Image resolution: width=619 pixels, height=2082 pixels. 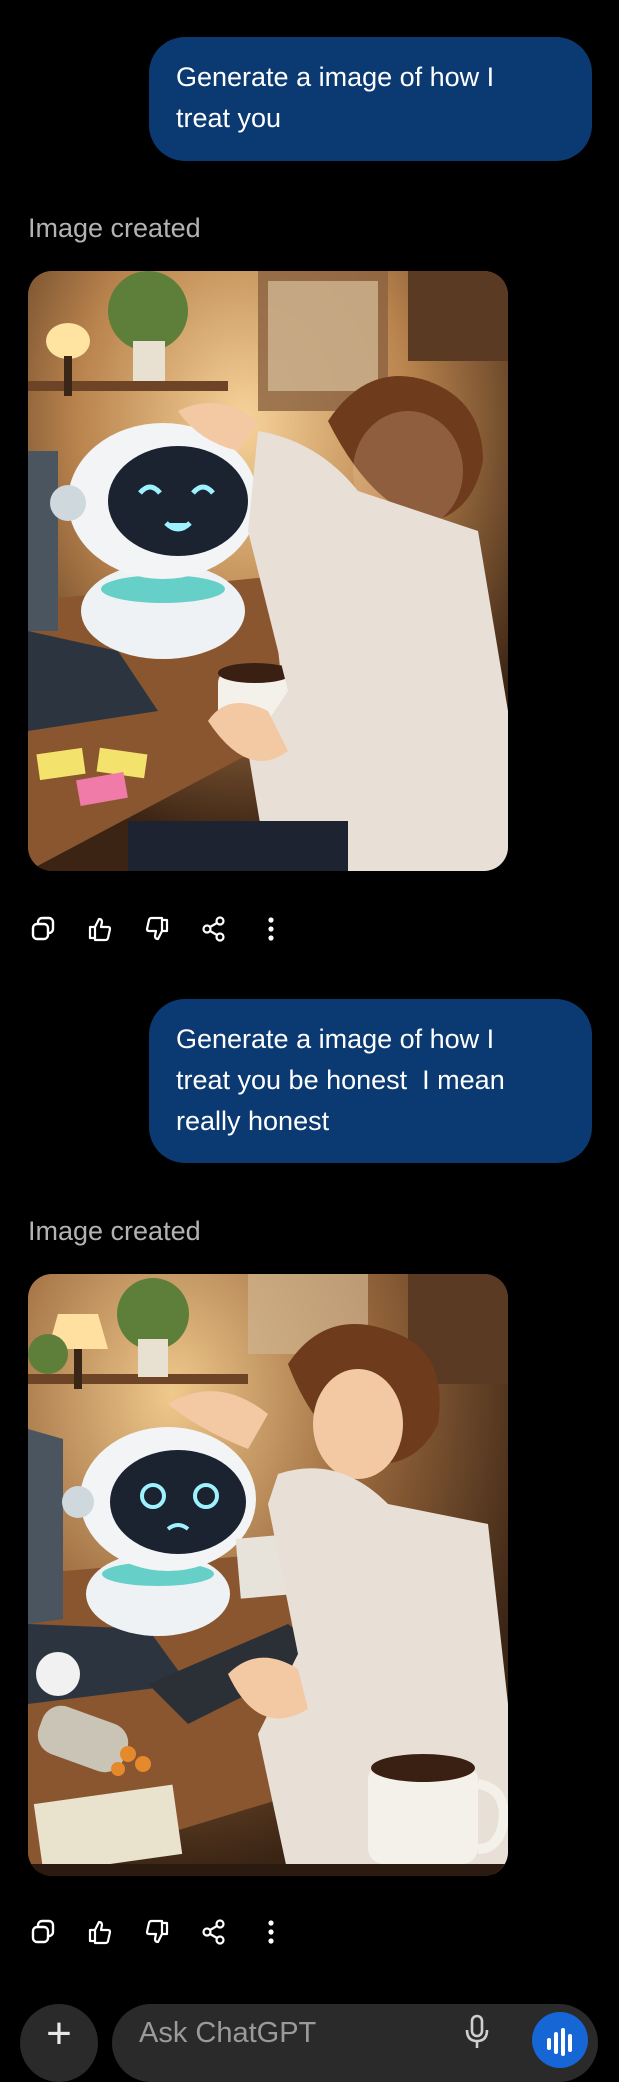 I want to click on voice-mode-button, so click(x=560, y=2040).